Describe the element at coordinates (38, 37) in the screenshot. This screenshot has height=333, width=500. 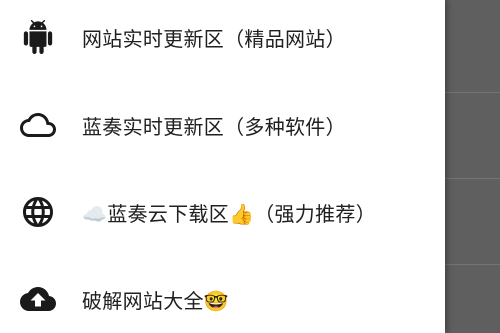
I see `android-icon` at that location.